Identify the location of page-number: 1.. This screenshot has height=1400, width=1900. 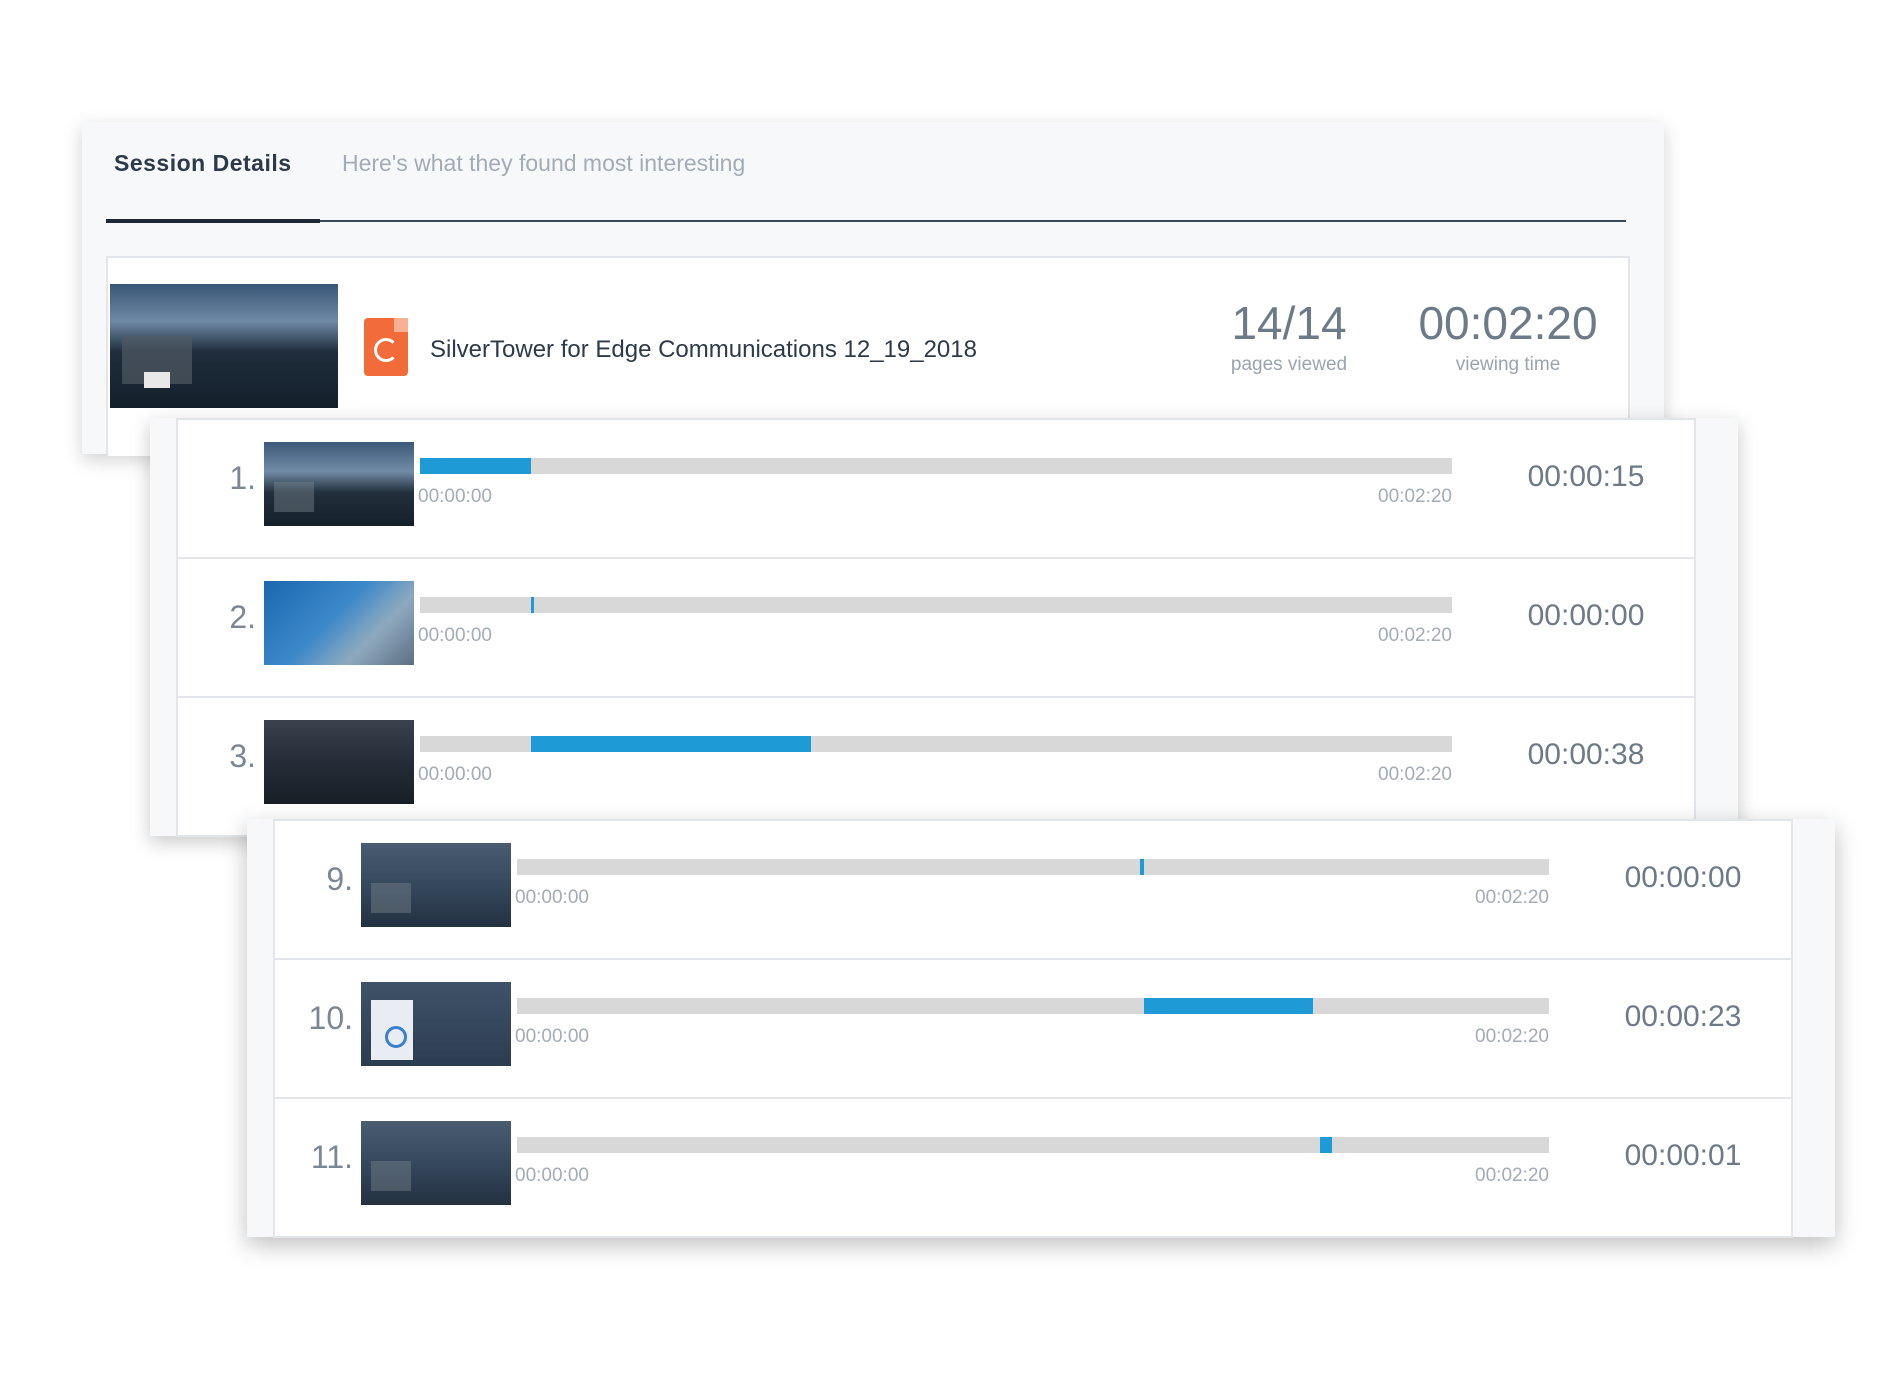
(242, 478).